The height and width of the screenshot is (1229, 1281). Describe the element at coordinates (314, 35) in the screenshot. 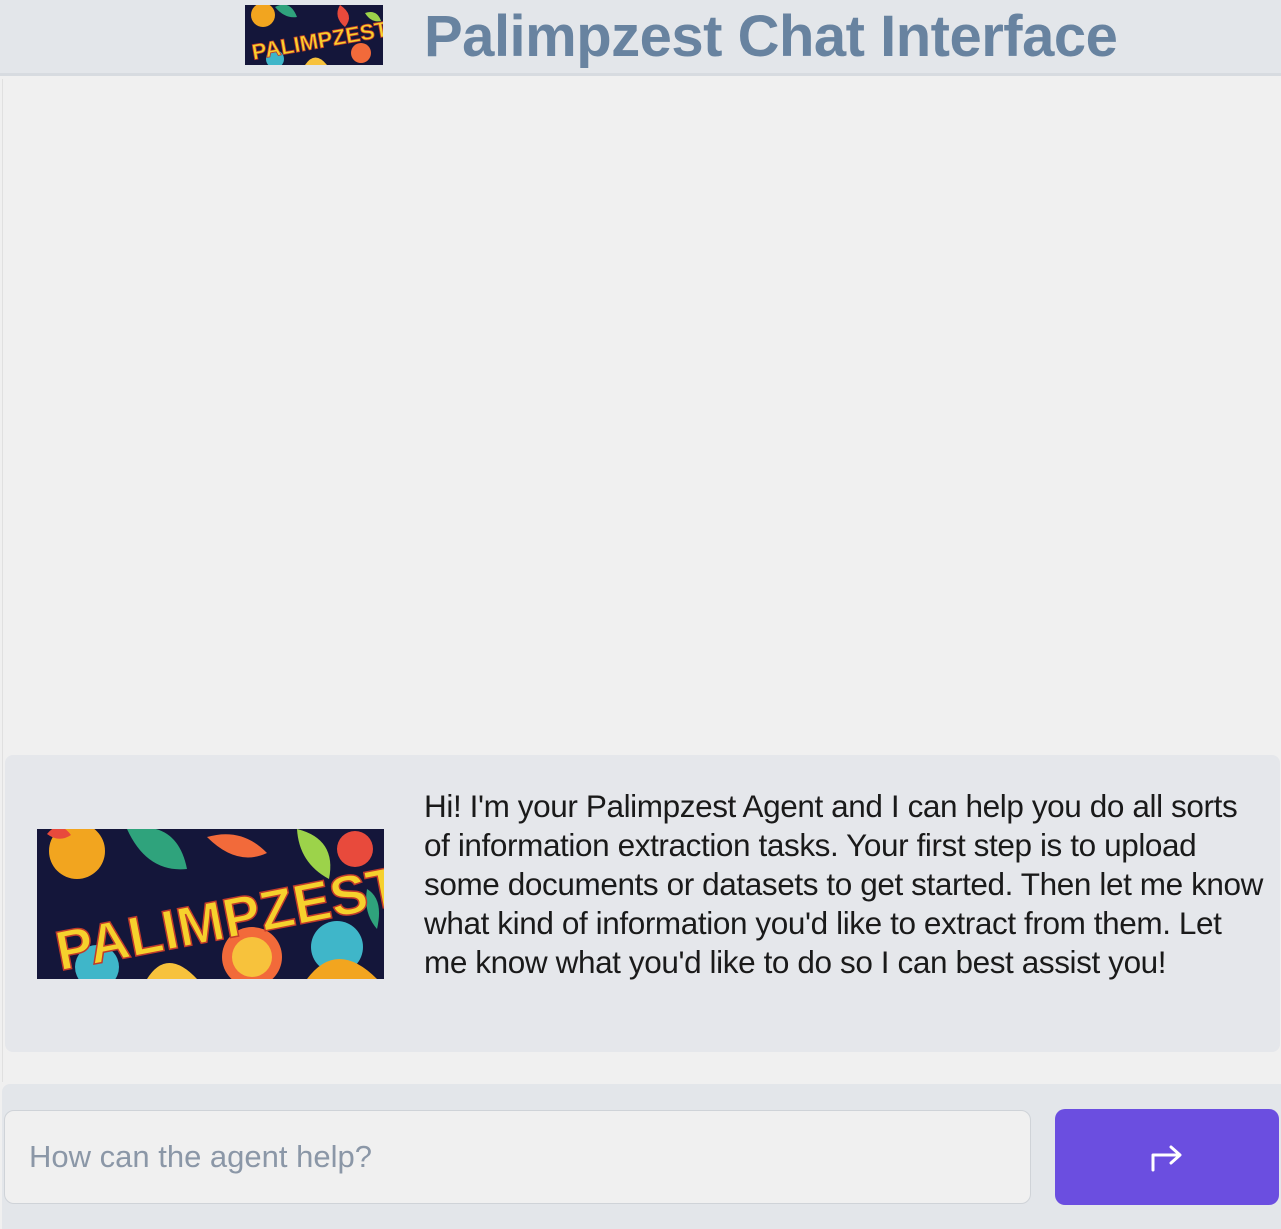

I see `palimpzest-logo: PALIMPZEST` at that location.